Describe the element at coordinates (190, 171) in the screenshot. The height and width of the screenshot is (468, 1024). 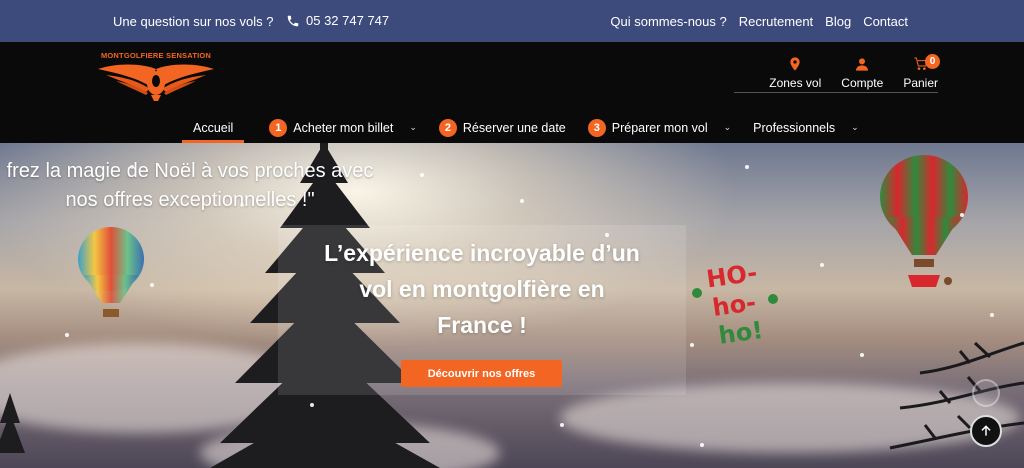
I see `promo-line-1: frez la magie de Noël à vos proches avec` at that location.